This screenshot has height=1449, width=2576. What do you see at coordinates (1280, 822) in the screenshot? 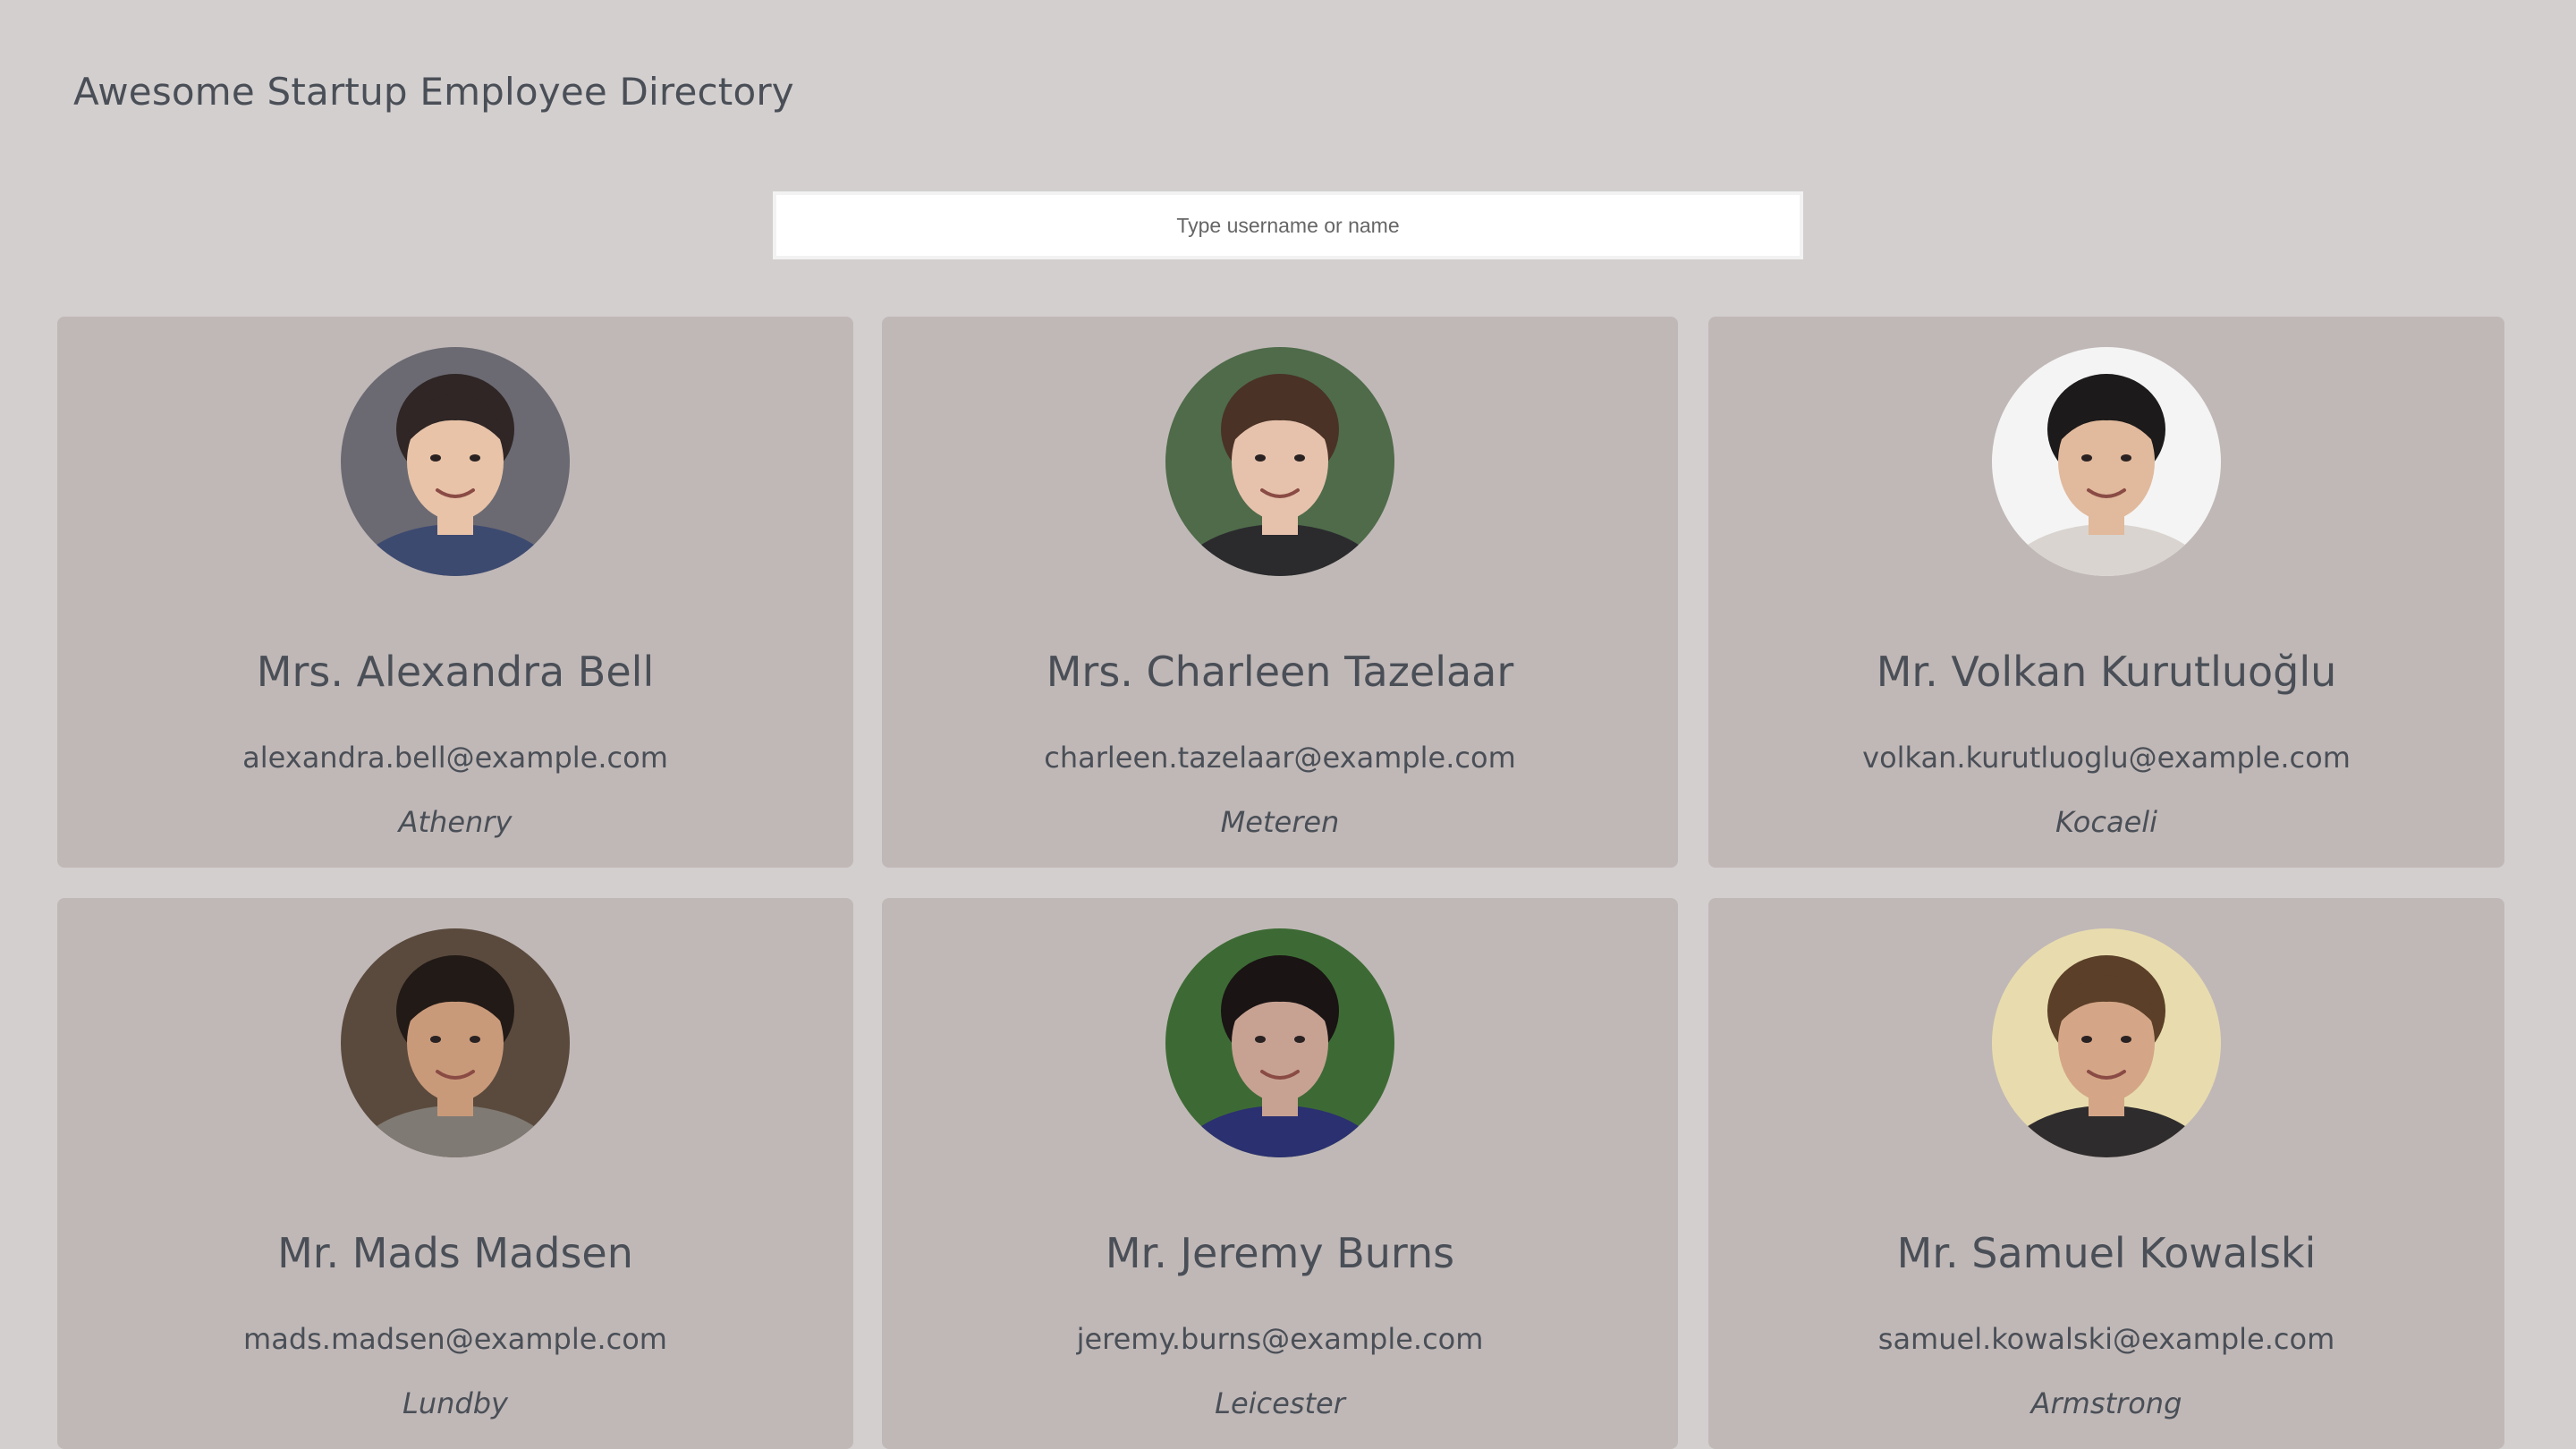
I see `employee-city: Meteren` at bounding box center [1280, 822].